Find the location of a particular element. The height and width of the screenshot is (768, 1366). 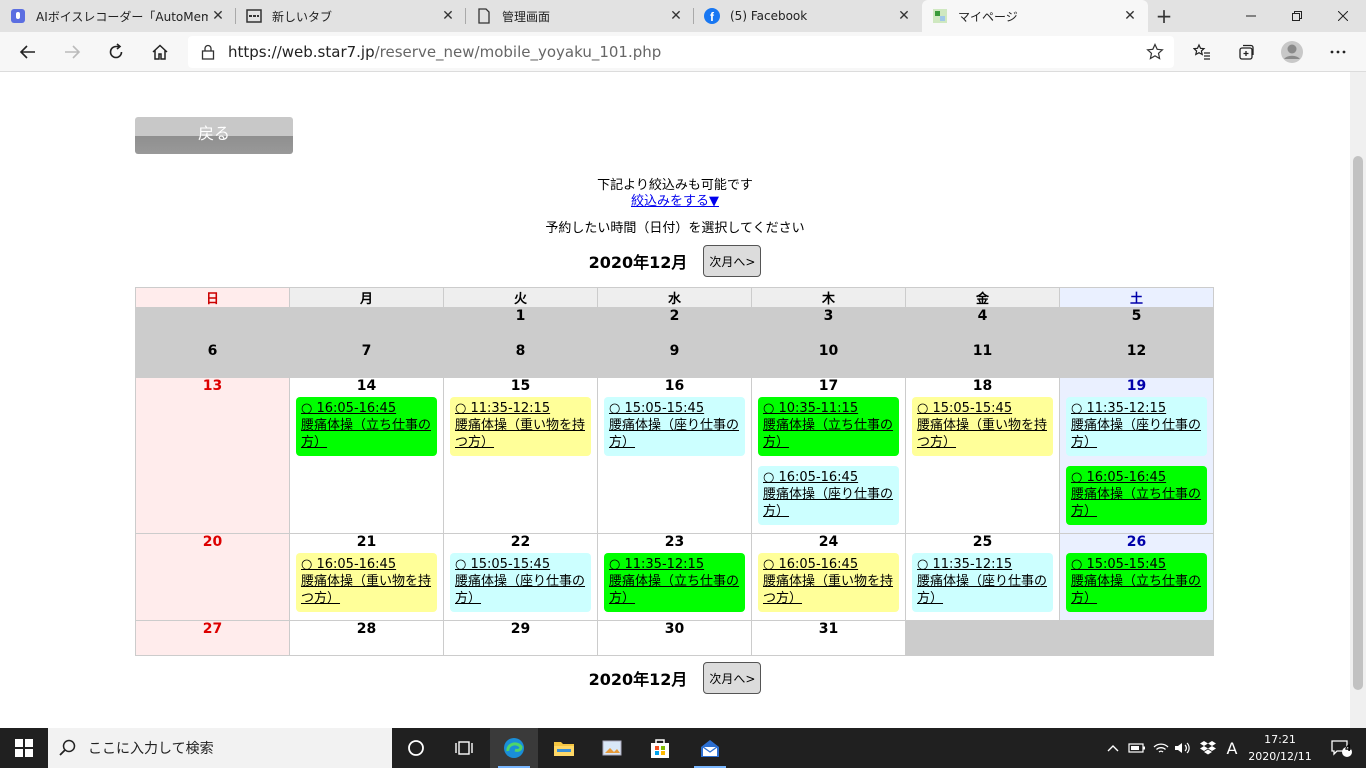

minimize-button is located at coordinates (1251, 16).